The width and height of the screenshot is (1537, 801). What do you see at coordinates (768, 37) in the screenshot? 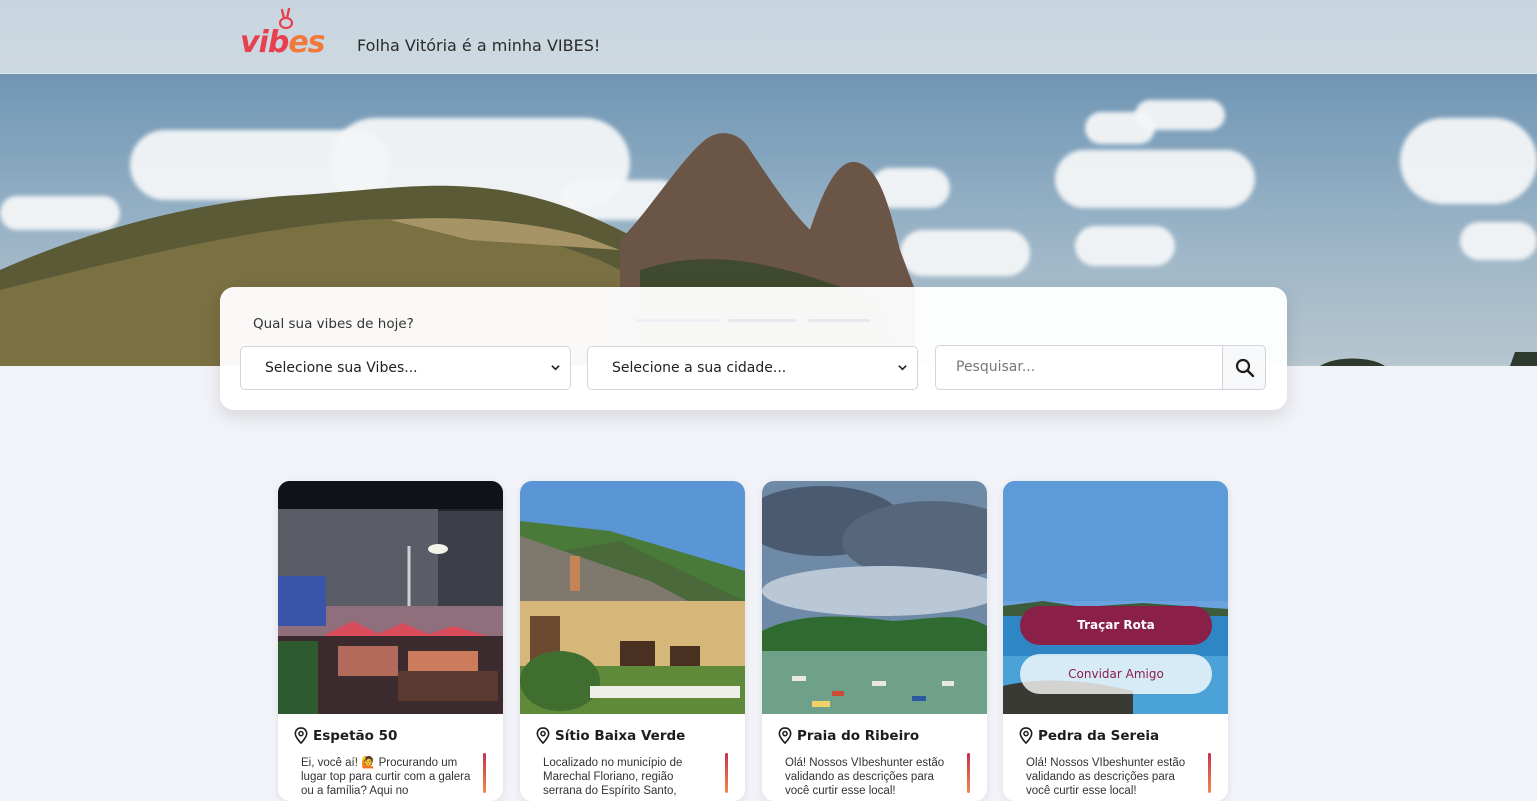
I see `top-bar: vibes Folha Vitória é a minha VIBES!` at bounding box center [768, 37].